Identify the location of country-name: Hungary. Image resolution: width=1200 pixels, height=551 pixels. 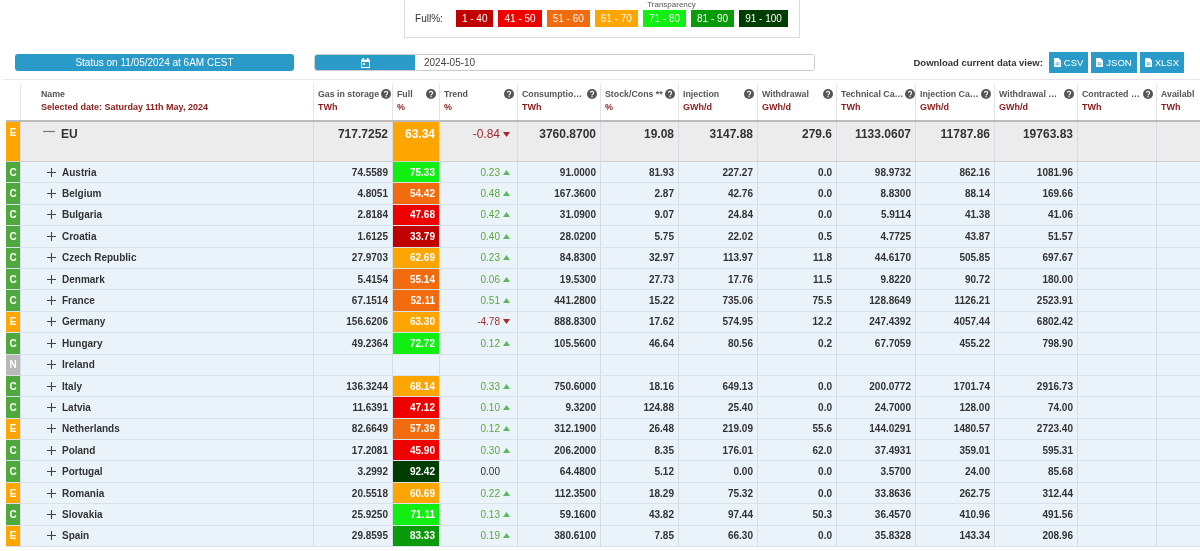
(82, 343).